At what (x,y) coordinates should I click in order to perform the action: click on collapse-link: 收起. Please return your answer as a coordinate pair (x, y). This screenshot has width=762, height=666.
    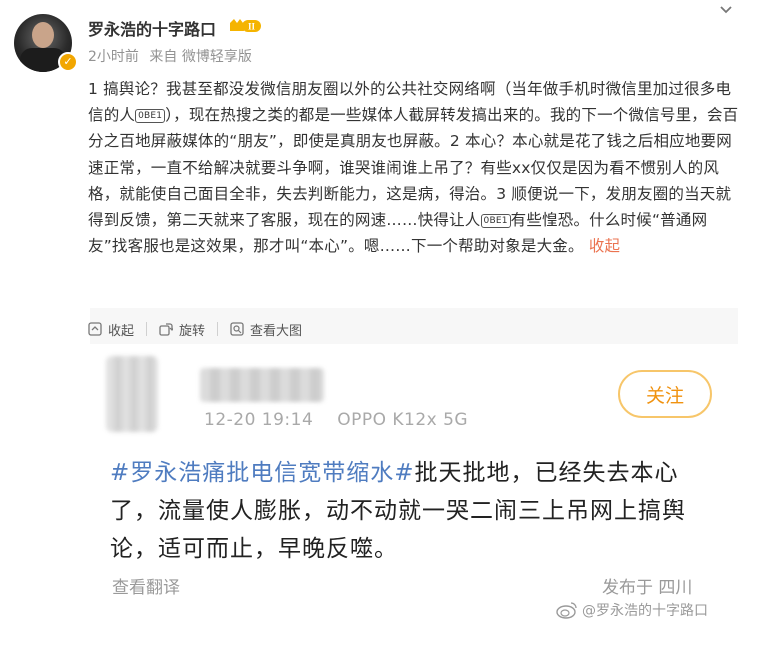
    Looking at the image, I should click on (604, 246).